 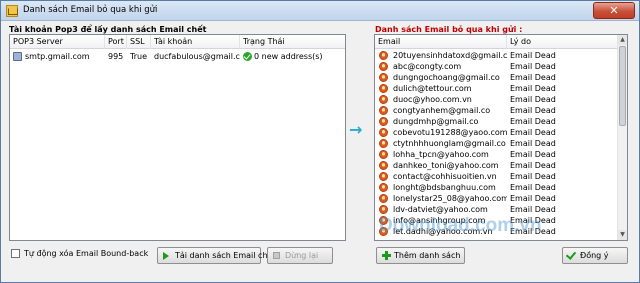 I want to click on email-list-item: dulich@tettour.com Email Dead, so click(x=496, y=88).